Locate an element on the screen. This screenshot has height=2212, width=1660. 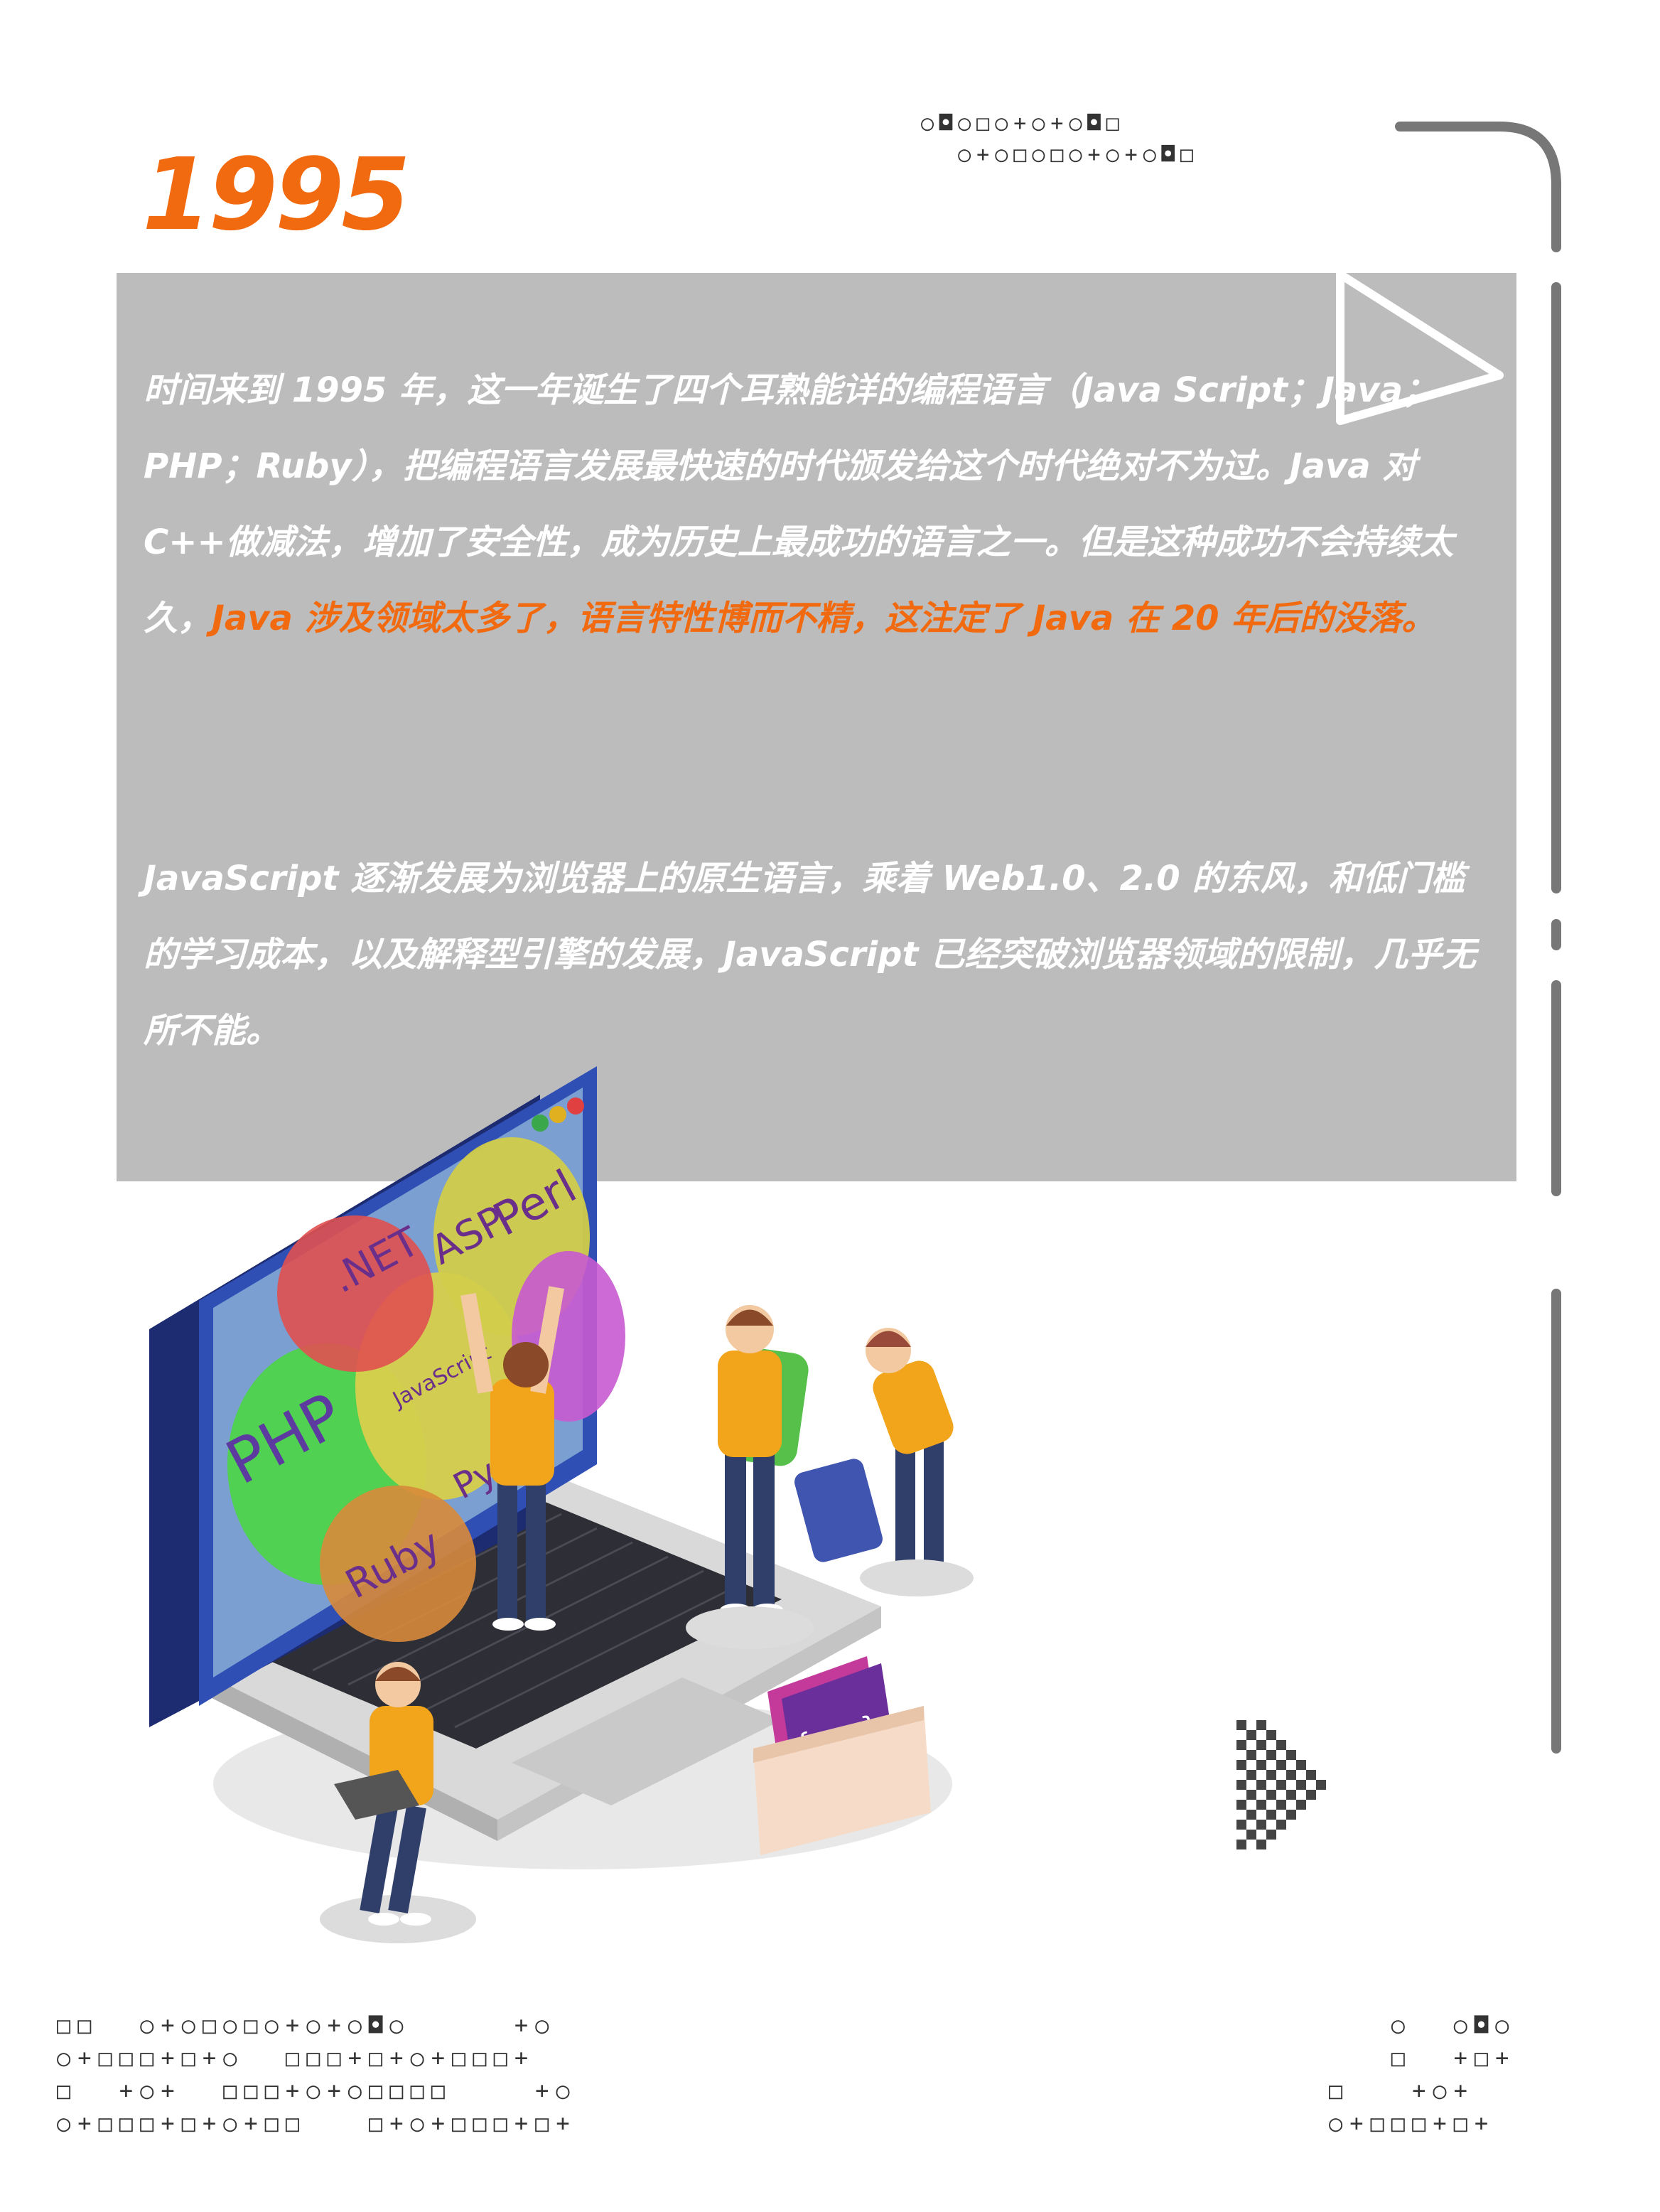
year-heading: 1995 is located at coordinates (276, 195).